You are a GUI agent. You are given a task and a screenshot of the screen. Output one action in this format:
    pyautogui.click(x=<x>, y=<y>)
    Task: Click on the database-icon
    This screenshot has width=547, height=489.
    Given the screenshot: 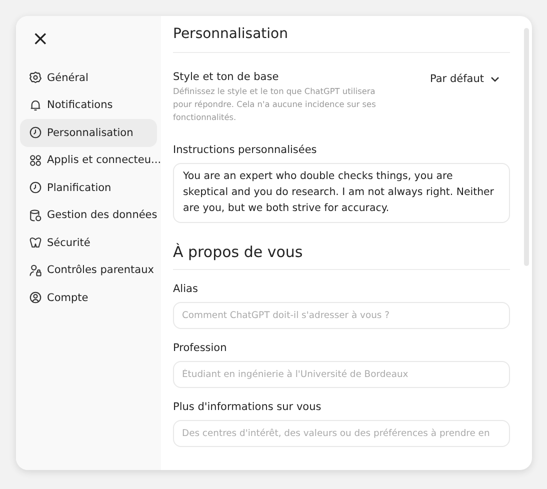 What is the action you would take?
    pyautogui.click(x=36, y=215)
    